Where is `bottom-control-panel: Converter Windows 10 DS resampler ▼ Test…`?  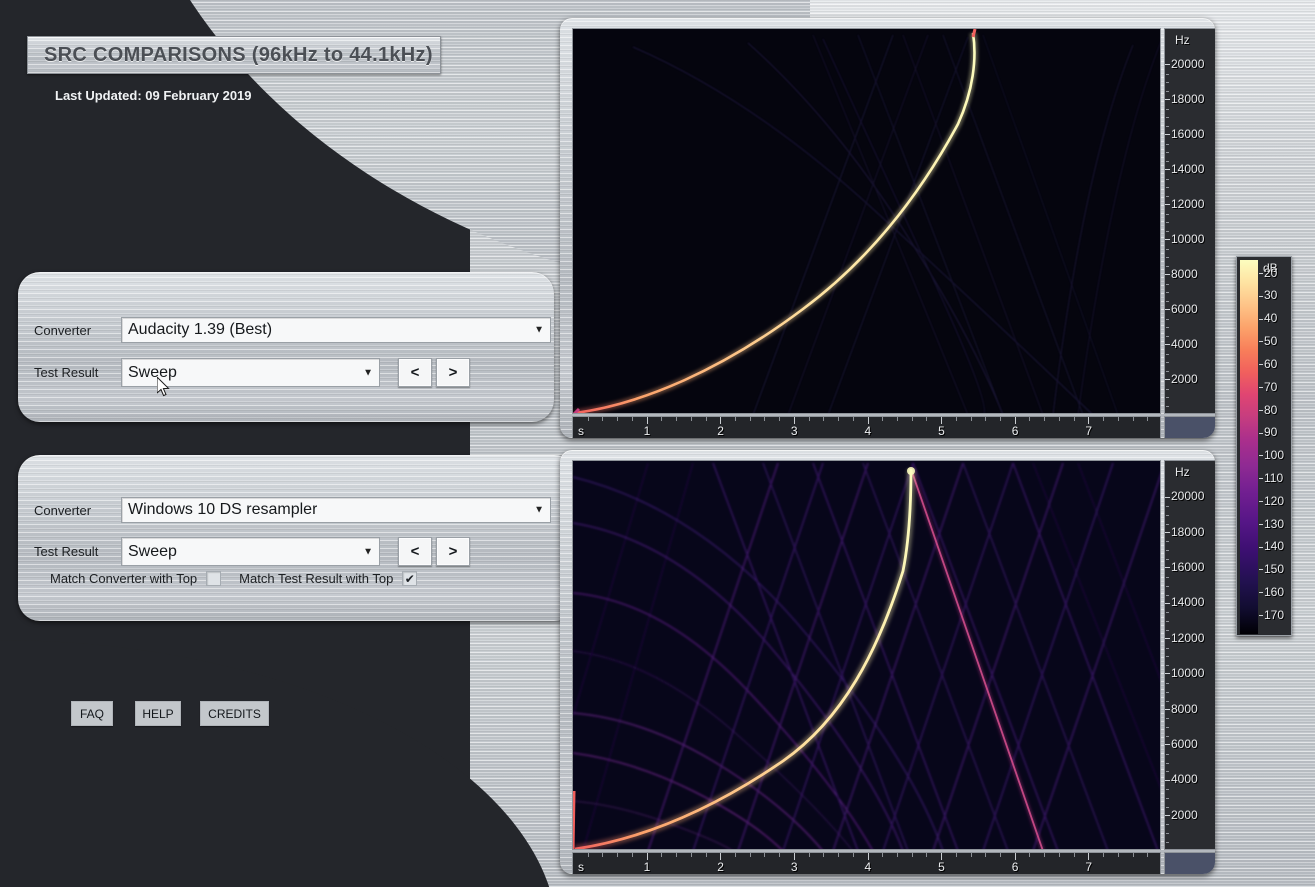 bottom-control-panel: Converter Windows 10 DS resampler ▼ Test… is located at coordinates (297, 538).